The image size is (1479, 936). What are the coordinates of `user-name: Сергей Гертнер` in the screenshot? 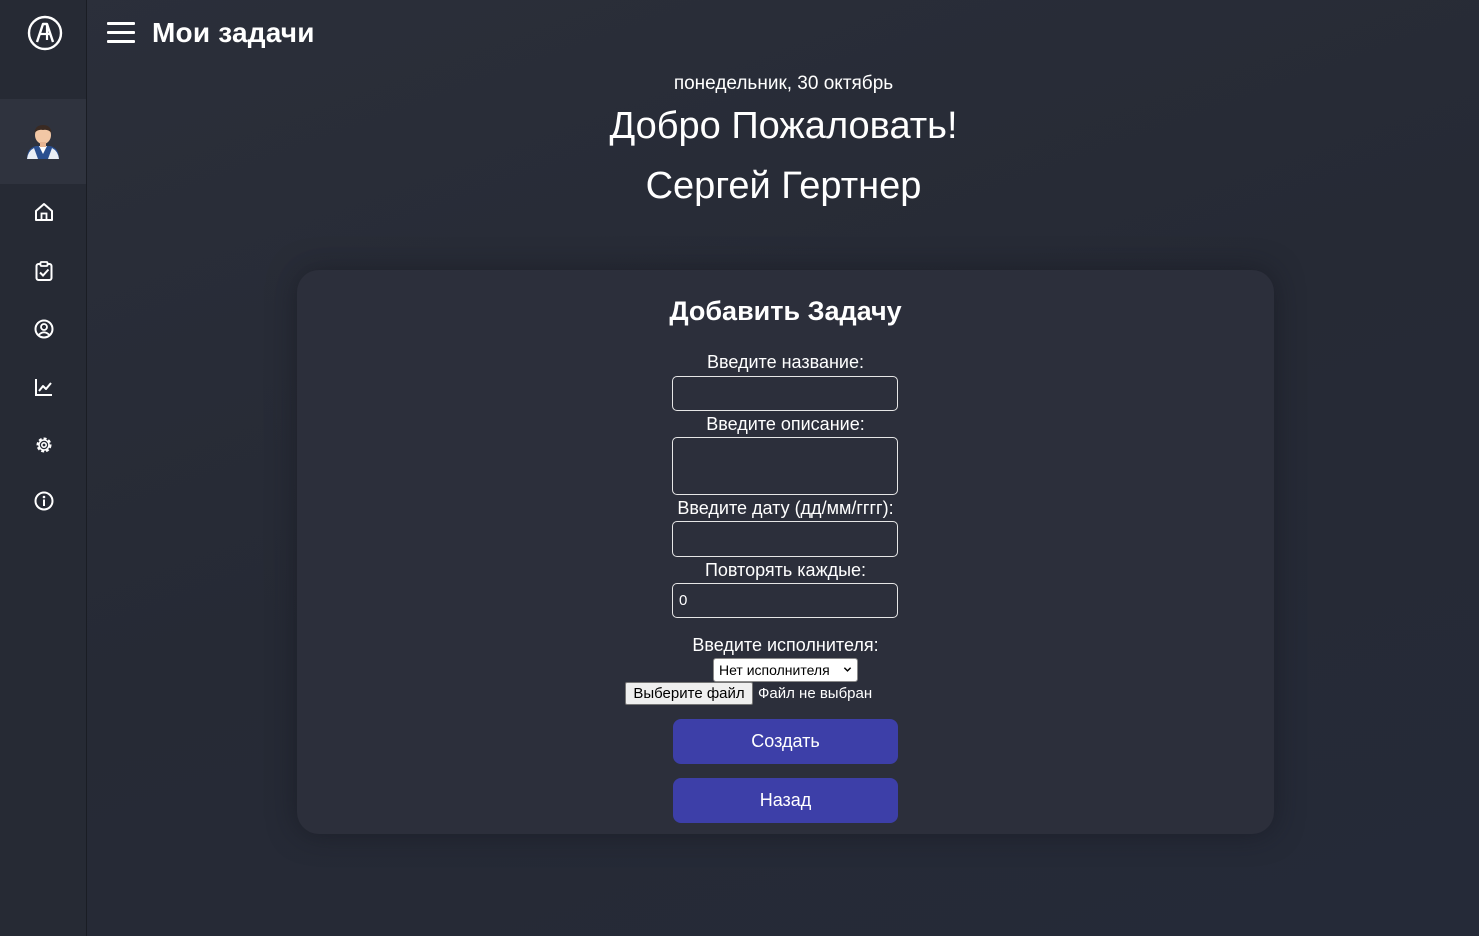 It's located at (783, 186).